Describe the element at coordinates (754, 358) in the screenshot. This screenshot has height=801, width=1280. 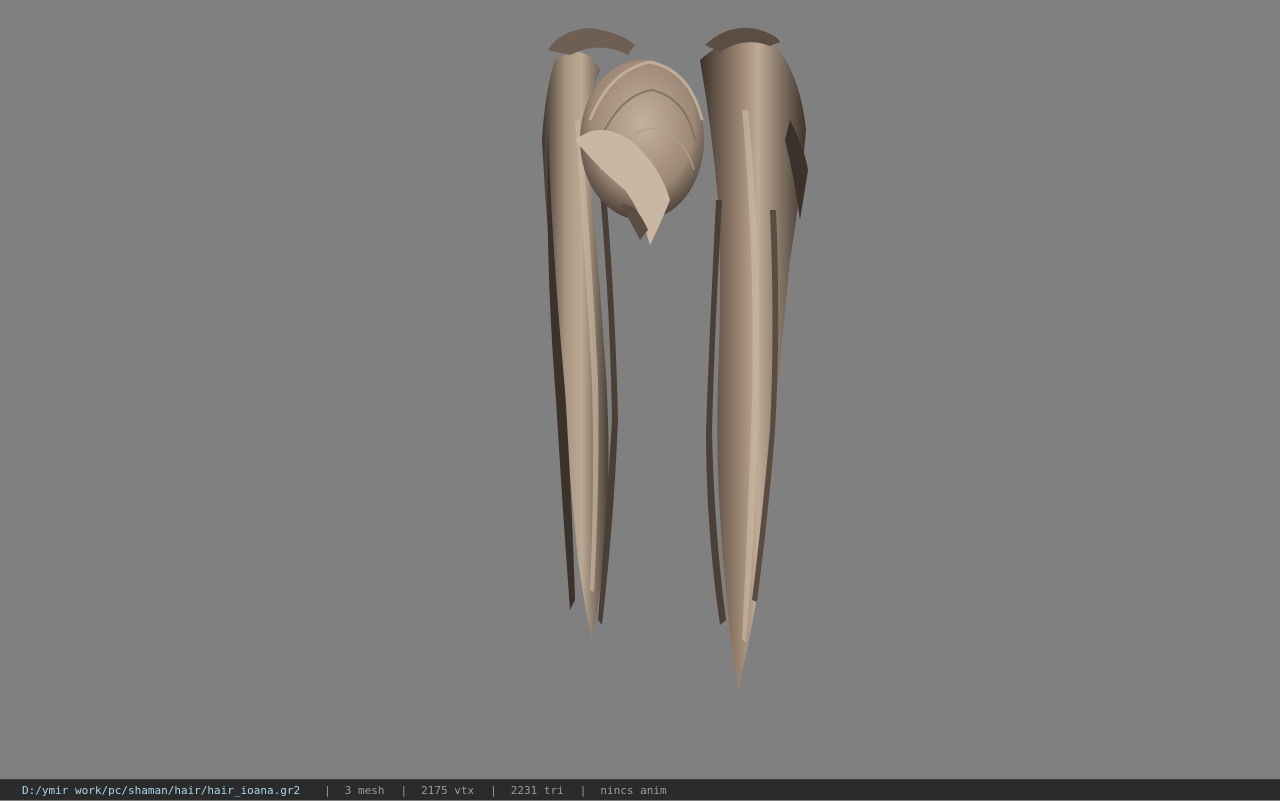
I see `right-ponytail` at that location.